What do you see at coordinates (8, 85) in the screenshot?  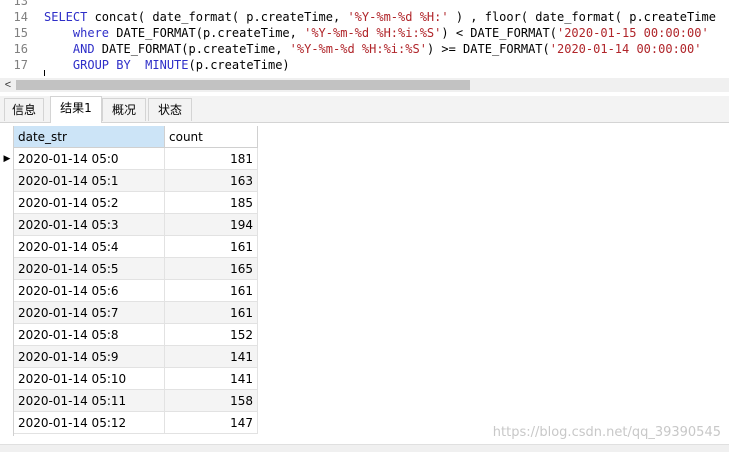 I see `scroll-left-arrow-icon: <` at bounding box center [8, 85].